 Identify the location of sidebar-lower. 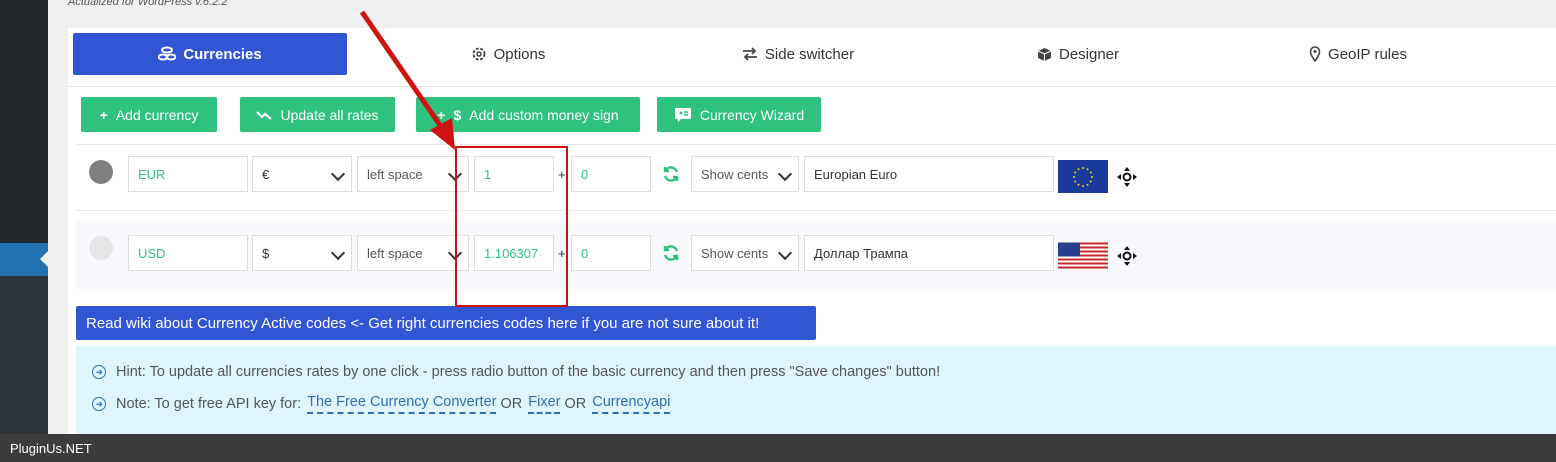
(24, 355).